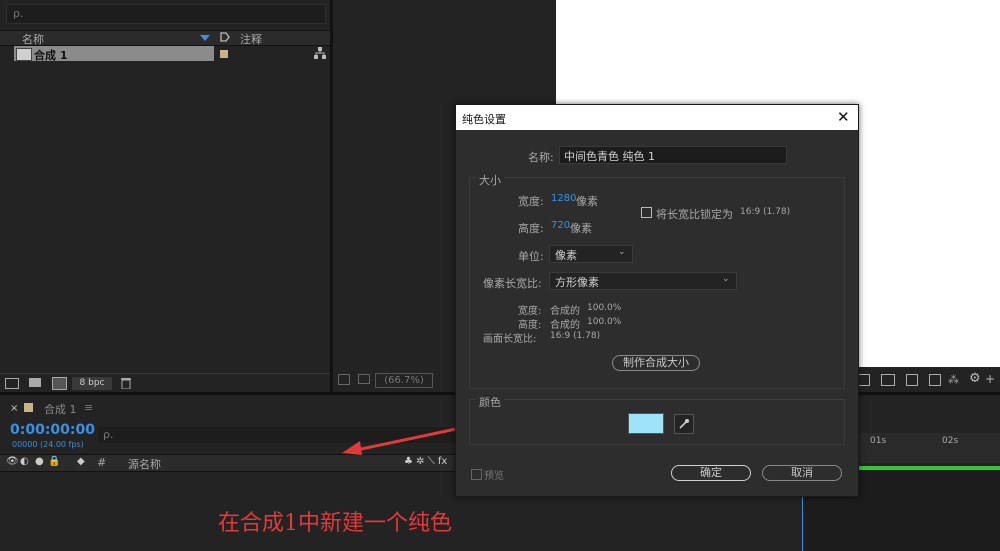 The height and width of the screenshot is (551, 1000). Describe the element at coordinates (81, 461) in the screenshot. I see `label-tag-icon: ◆` at that location.